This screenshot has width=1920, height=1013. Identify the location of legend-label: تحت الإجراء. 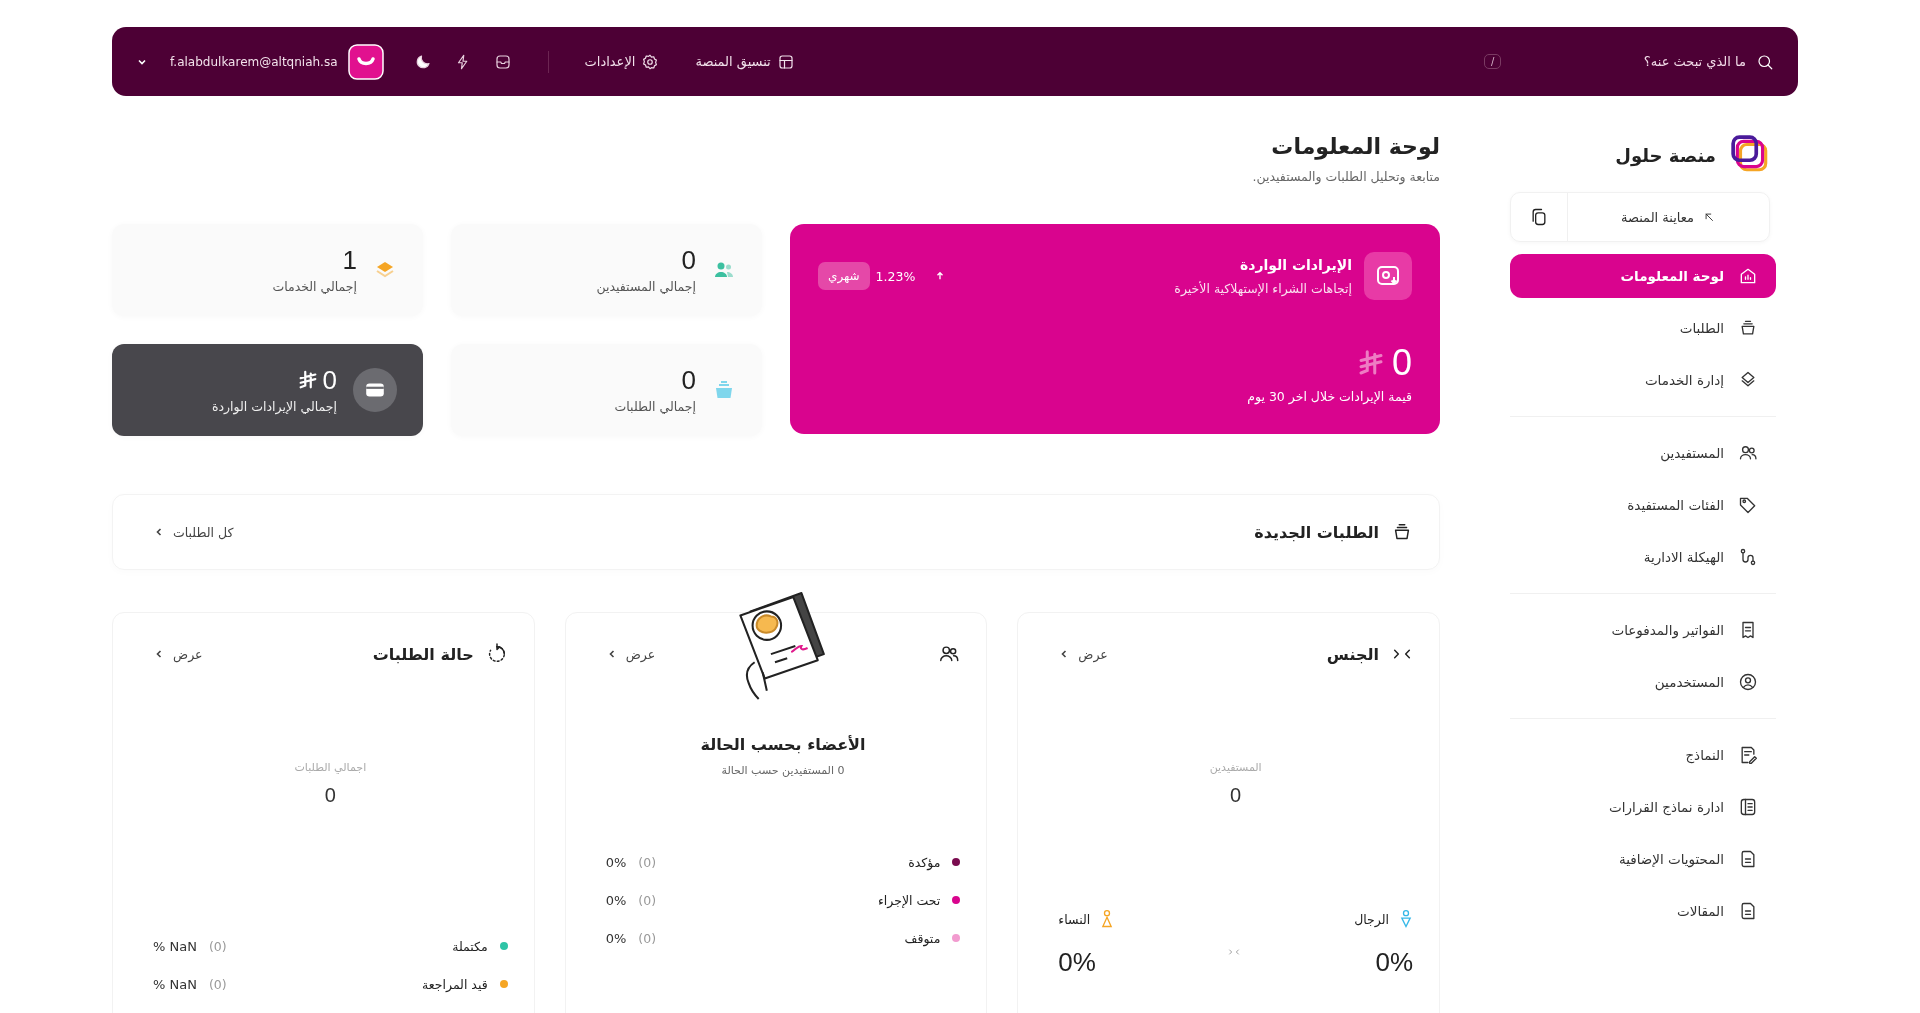
(909, 900).